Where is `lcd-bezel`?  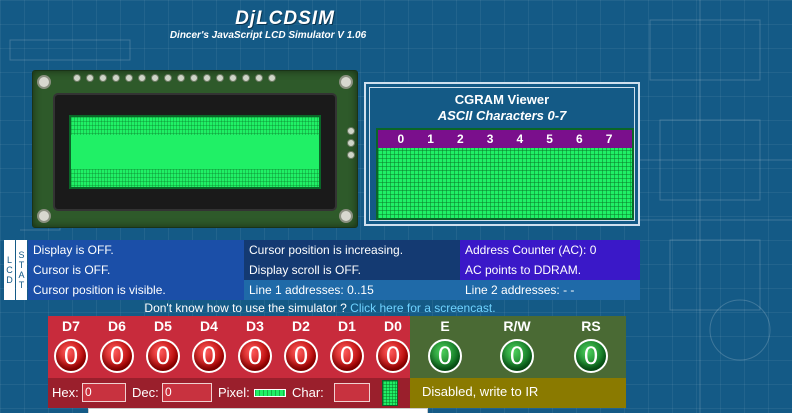 lcd-bezel is located at coordinates (195, 152).